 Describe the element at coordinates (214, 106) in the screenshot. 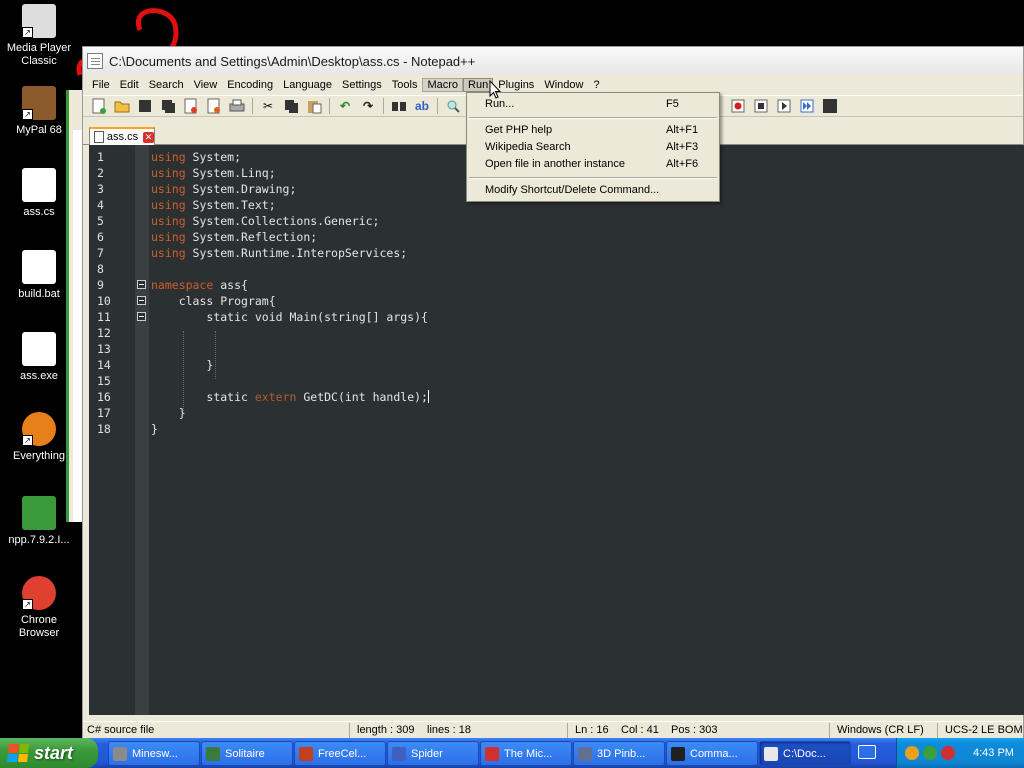

I see `close-all-icon` at that location.